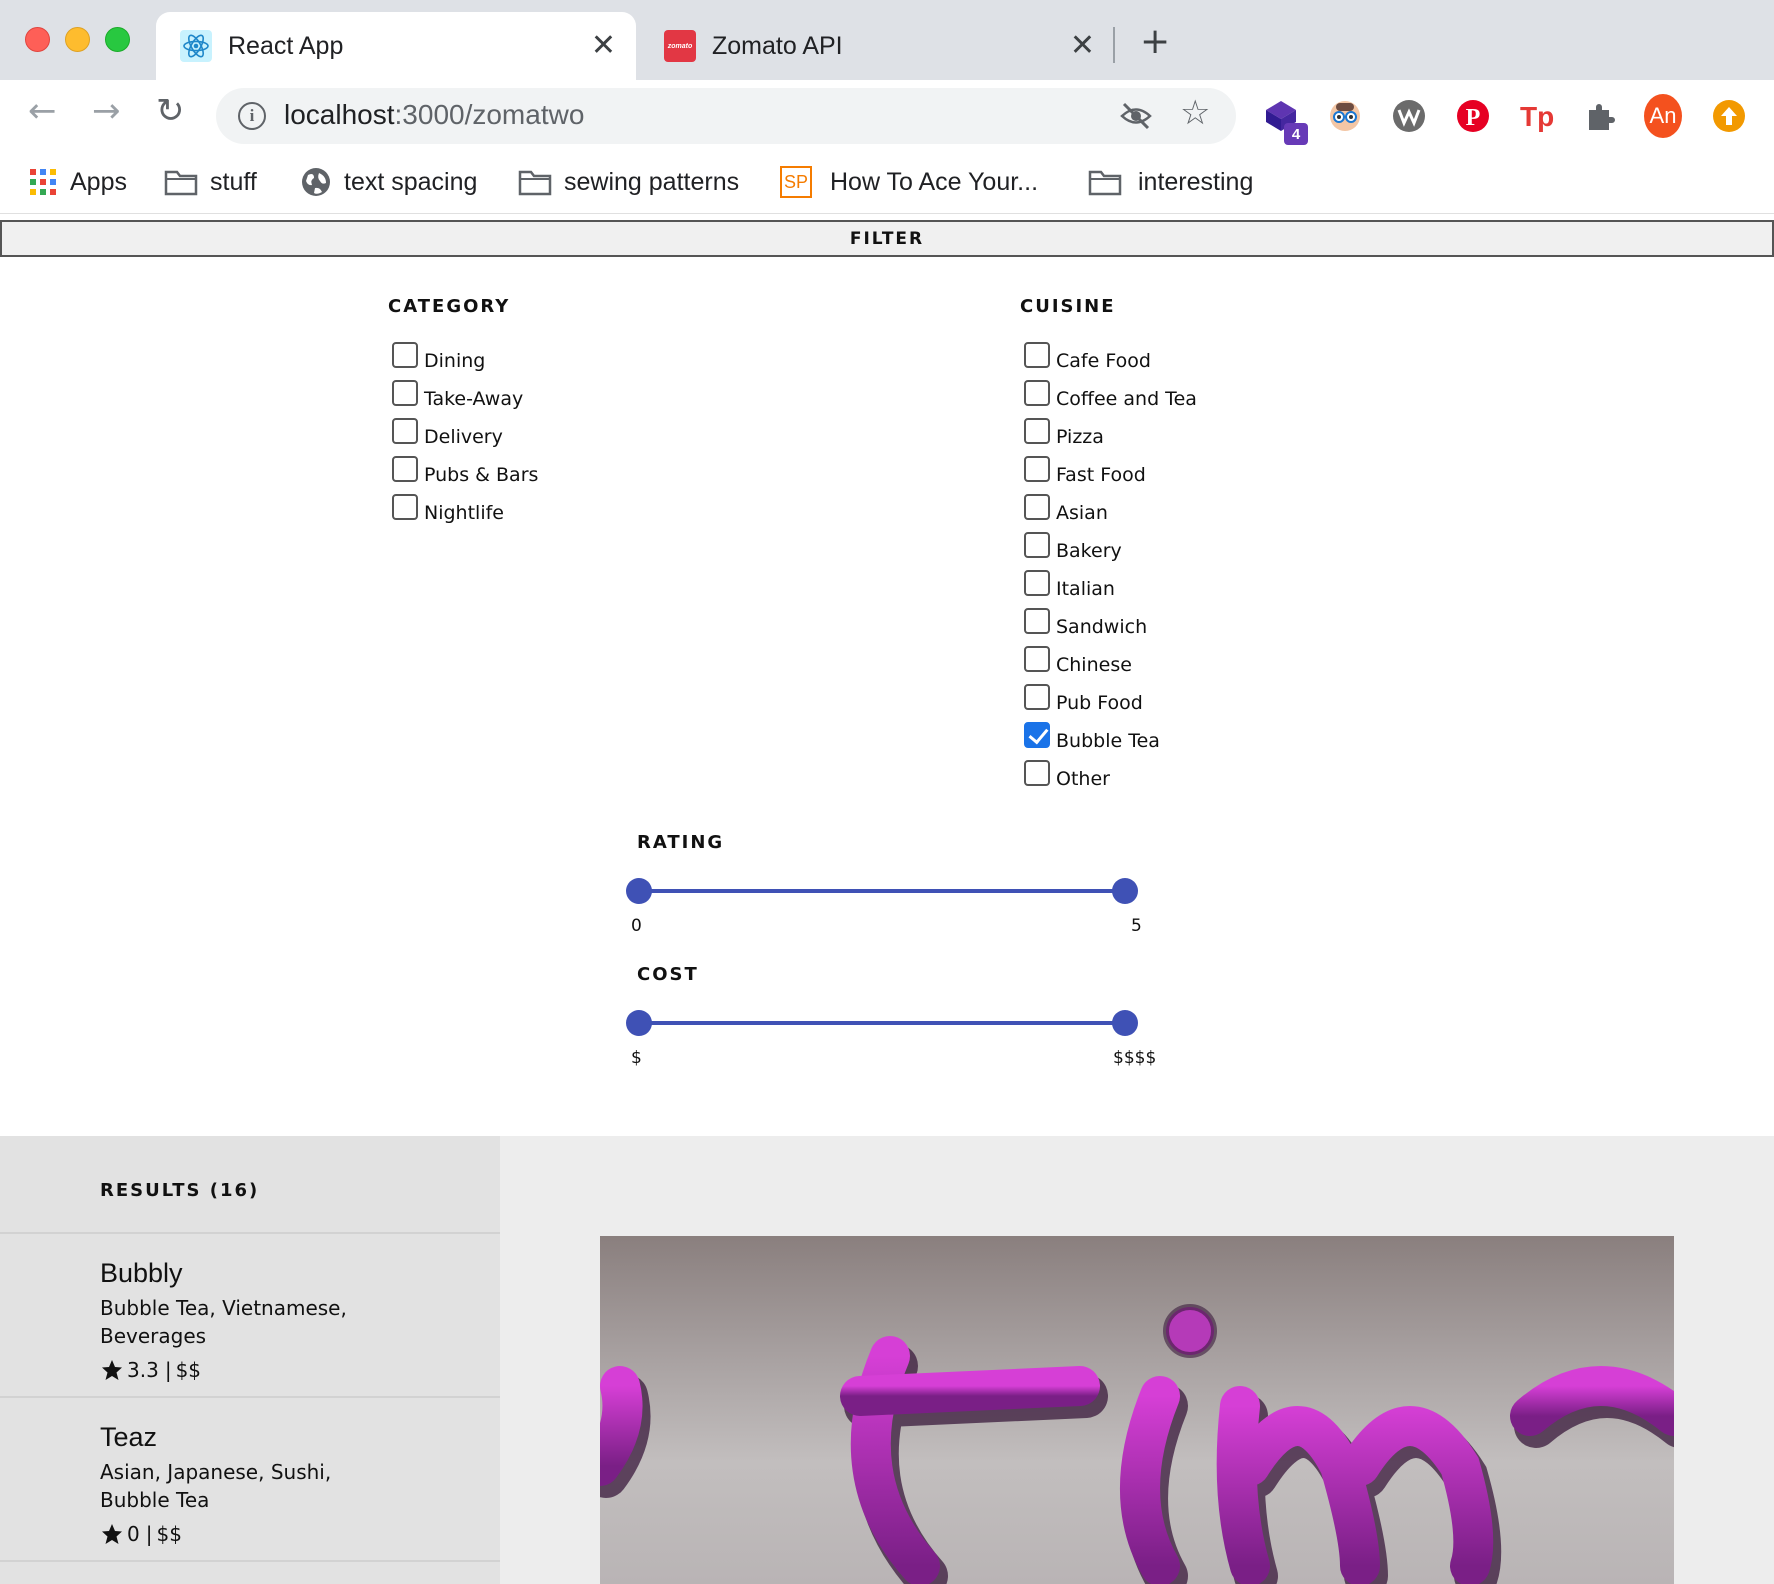 This screenshot has width=1774, height=1584. What do you see at coordinates (1108, 741) in the screenshot?
I see `cuisine-label: Bubble Tea` at bounding box center [1108, 741].